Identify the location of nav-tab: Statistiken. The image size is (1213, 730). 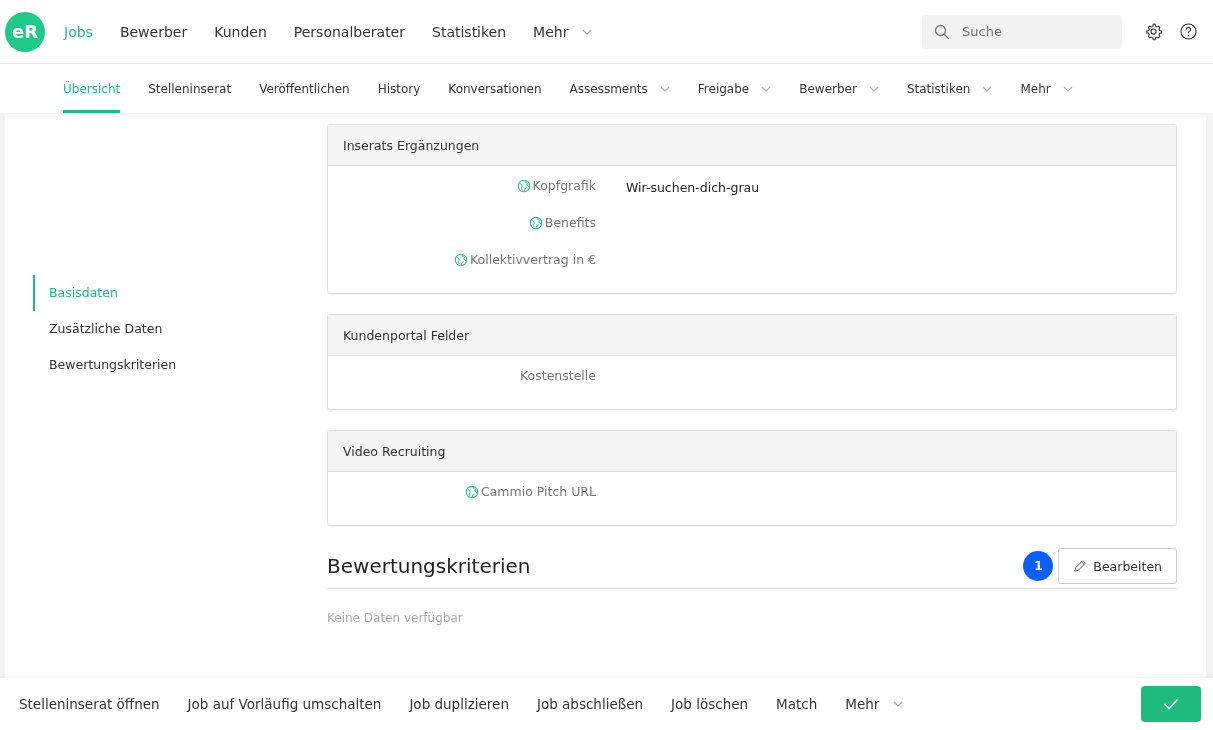
(469, 31).